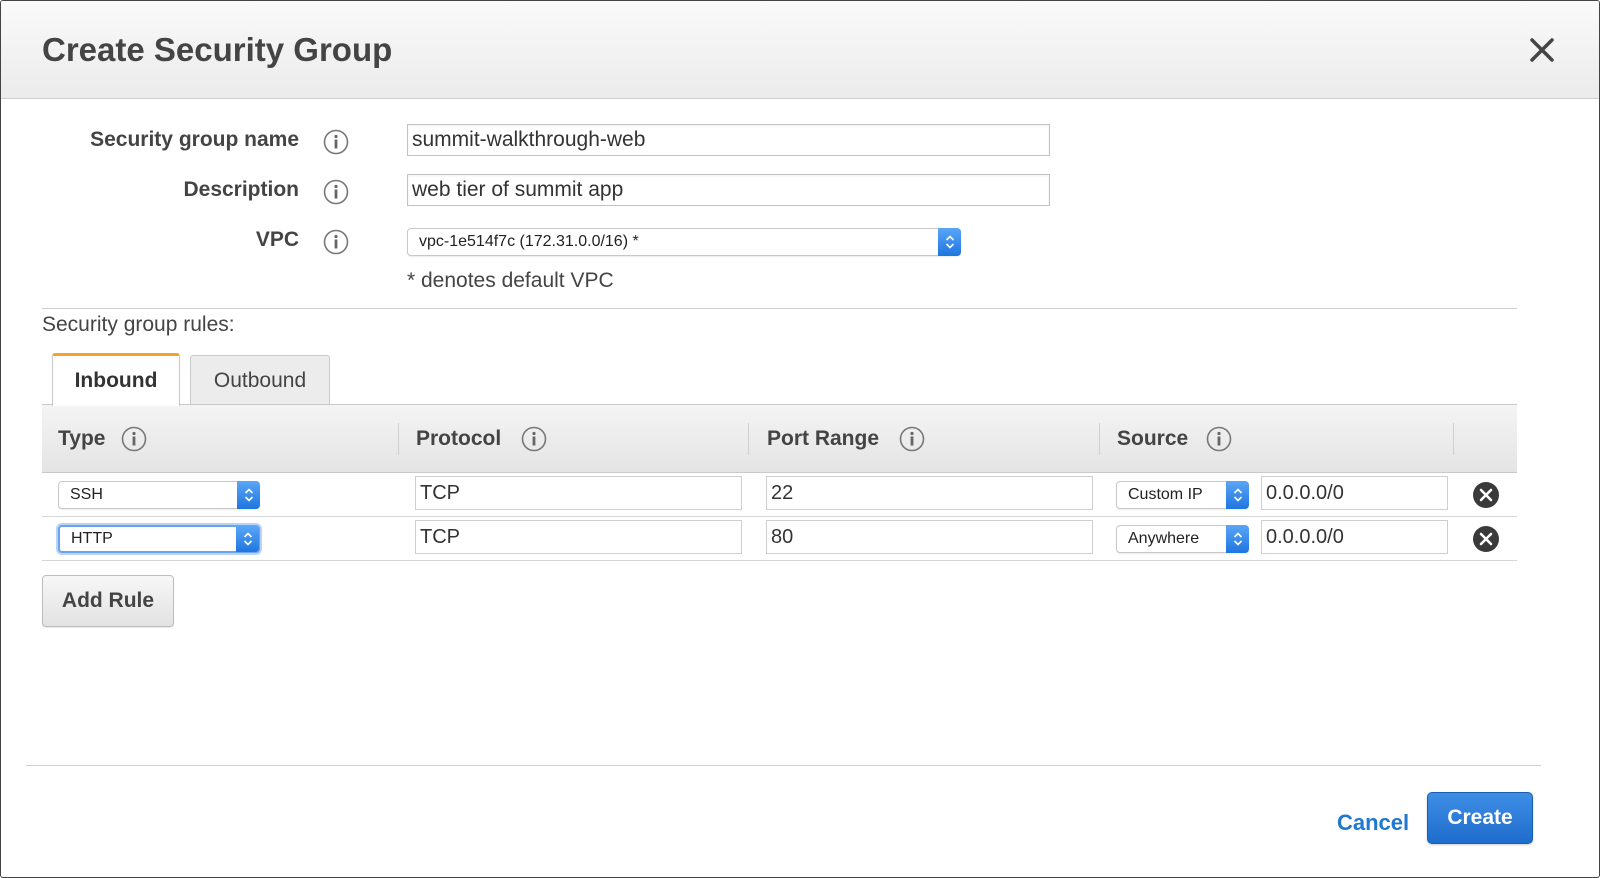  I want to click on vpc-select-value: vpc-1e514f7c (172.31.0.0/16) *, so click(529, 241).